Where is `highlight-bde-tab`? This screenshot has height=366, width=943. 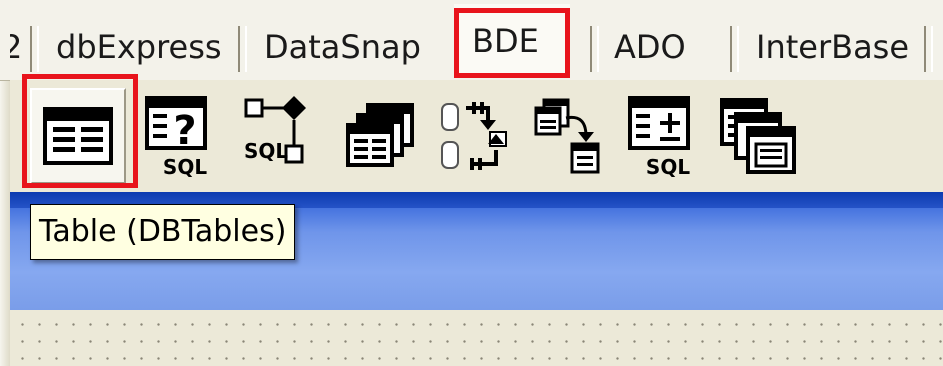
highlight-bde-tab is located at coordinates (512, 43).